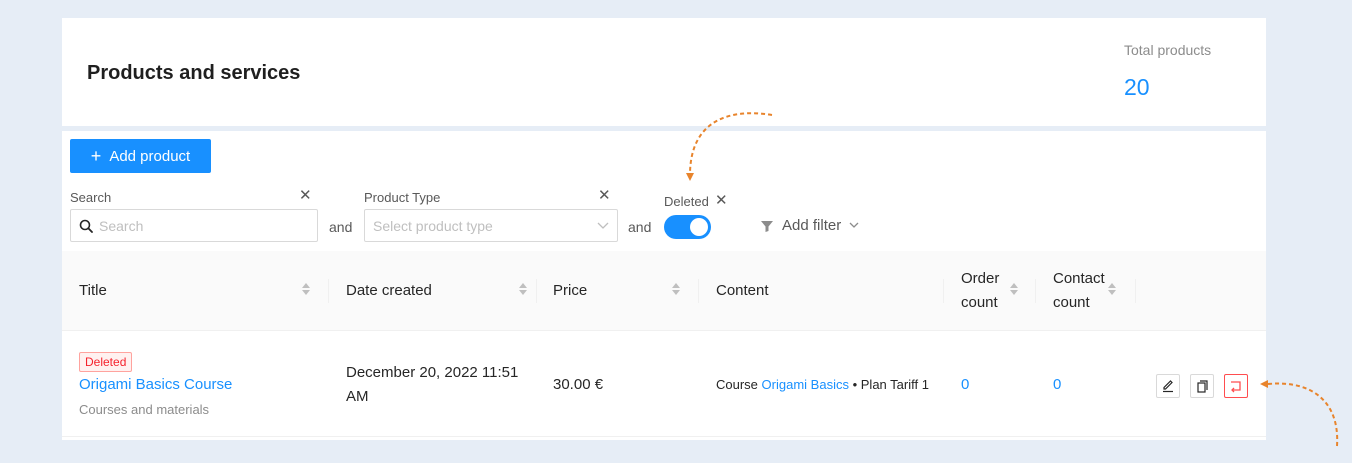  I want to click on search-field, so click(194, 225).